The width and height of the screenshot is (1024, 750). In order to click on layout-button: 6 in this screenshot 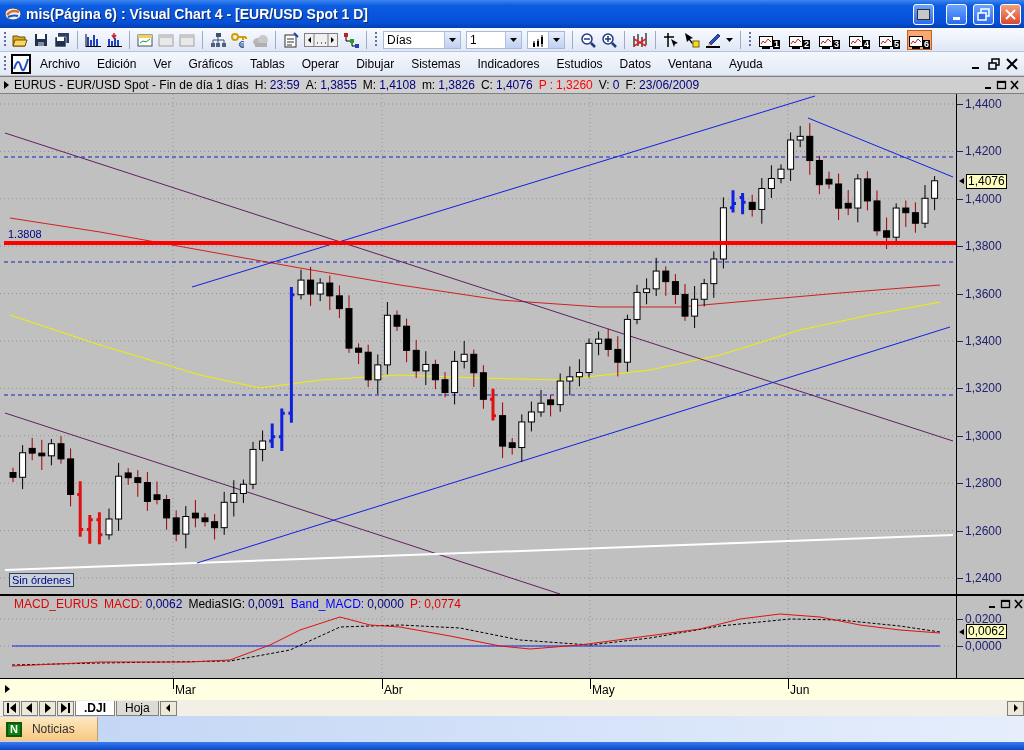, I will do `click(920, 39)`.